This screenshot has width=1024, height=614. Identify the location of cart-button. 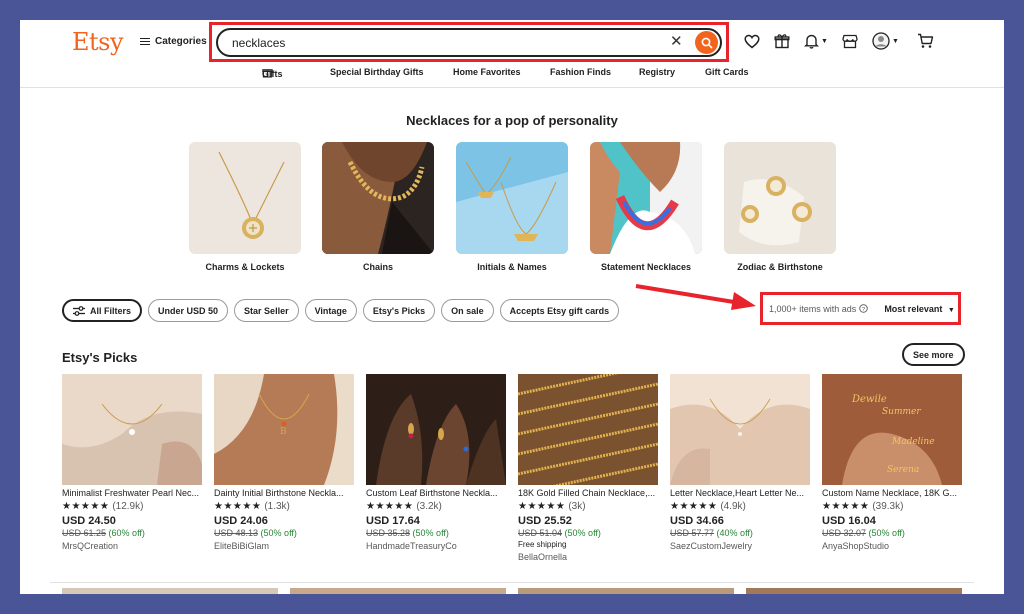
(925, 41).